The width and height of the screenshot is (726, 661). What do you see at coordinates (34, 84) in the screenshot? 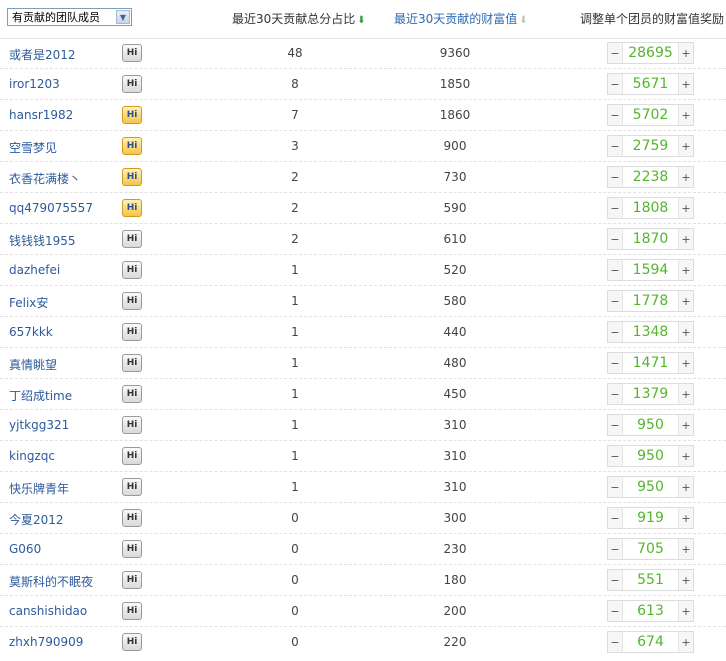
I see `member-name-link: iror1203` at bounding box center [34, 84].